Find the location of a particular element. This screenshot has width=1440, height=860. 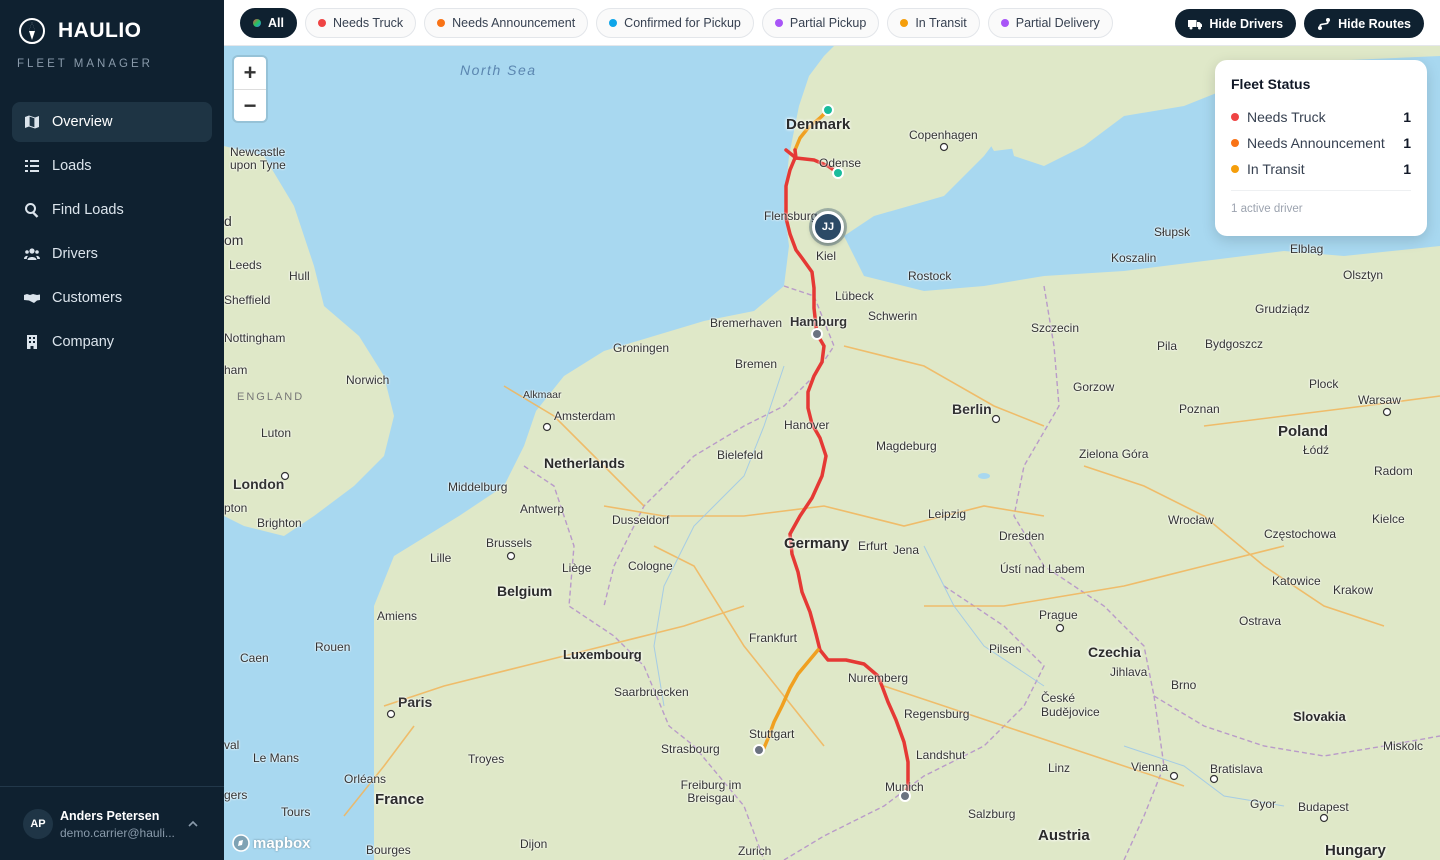

city-label: Regensburg is located at coordinates (937, 714).